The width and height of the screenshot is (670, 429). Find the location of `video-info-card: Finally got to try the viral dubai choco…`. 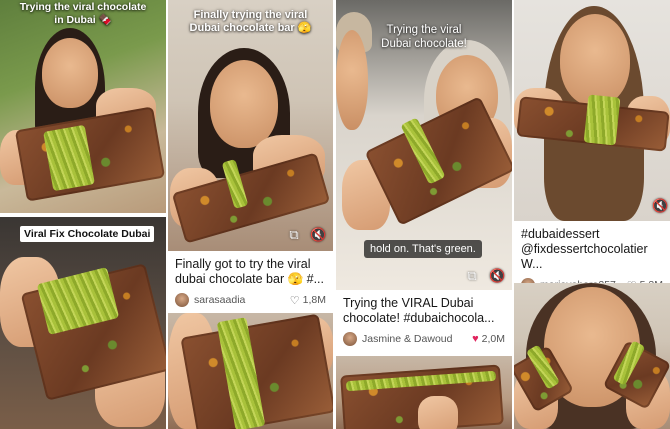

video-info-card: Finally got to try the viral dubai choco… is located at coordinates (250, 281).